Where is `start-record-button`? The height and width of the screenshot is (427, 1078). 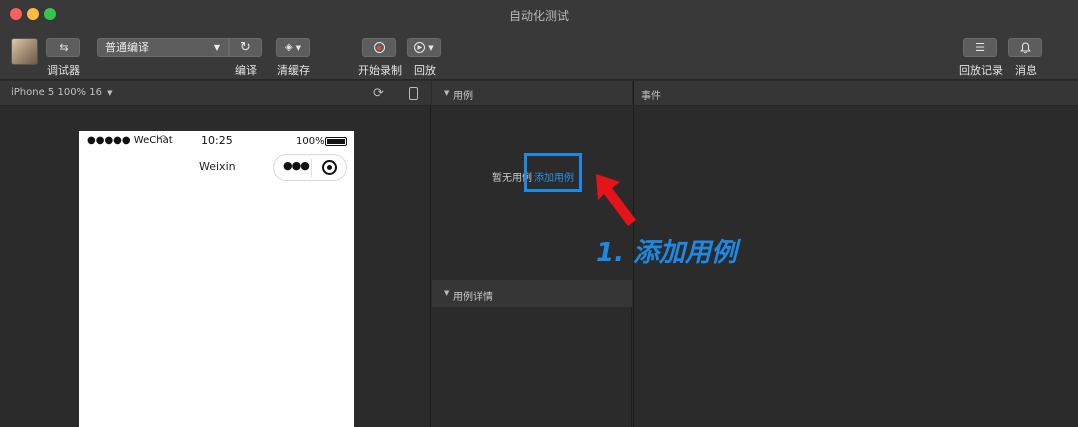 start-record-button is located at coordinates (379, 47).